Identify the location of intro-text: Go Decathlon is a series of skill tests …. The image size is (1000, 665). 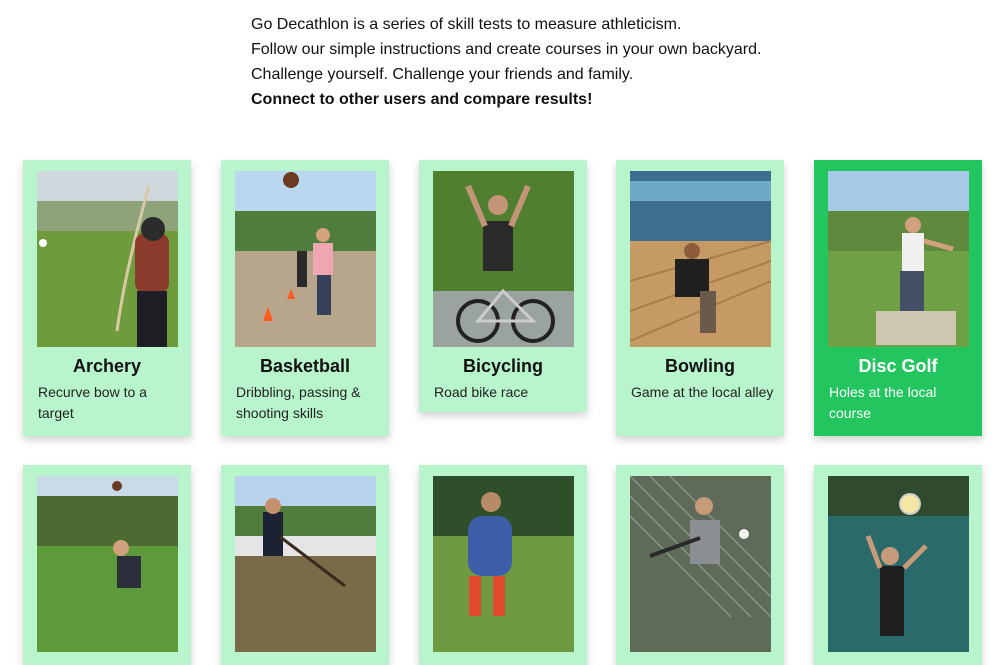
(506, 62).